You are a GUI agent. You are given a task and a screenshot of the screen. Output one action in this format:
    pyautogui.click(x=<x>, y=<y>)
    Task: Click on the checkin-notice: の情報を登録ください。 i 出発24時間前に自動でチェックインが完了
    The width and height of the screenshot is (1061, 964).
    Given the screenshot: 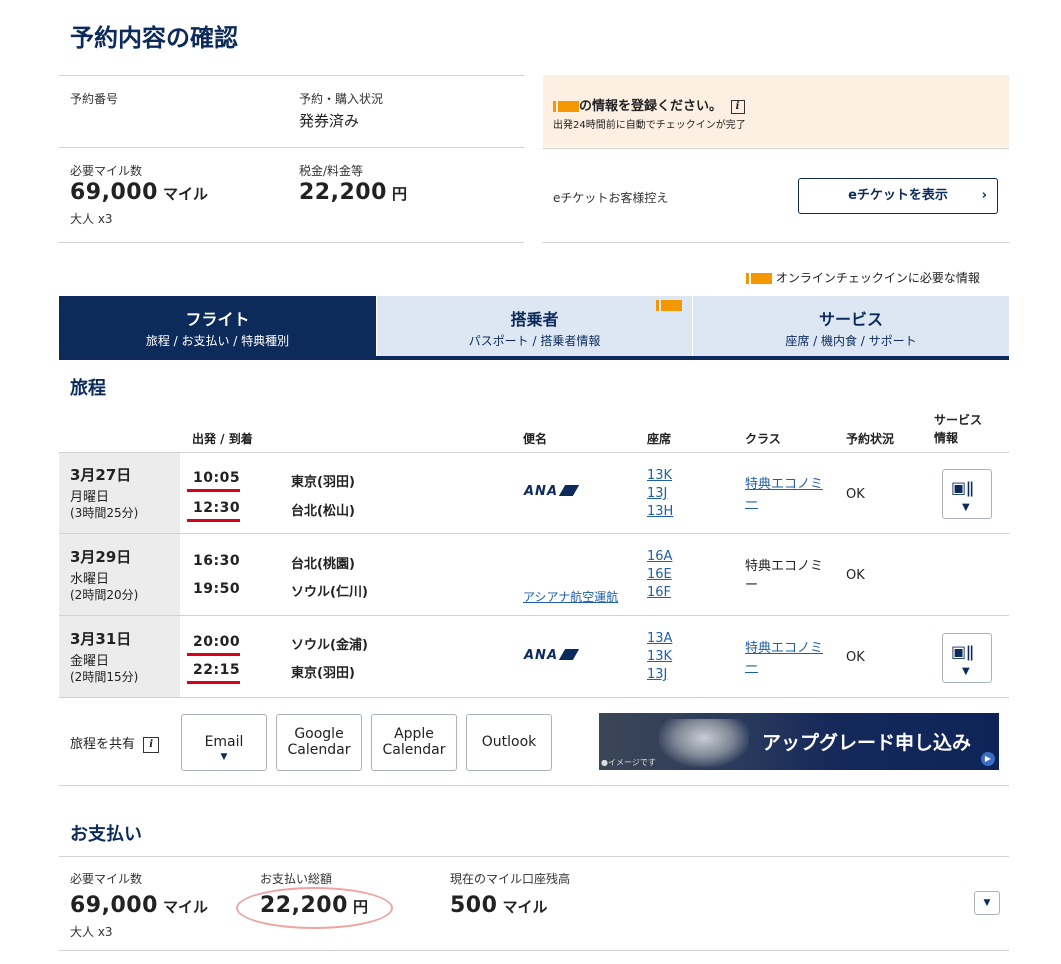 What is the action you would take?
    pyautogui.click(x=776, y=111)
    